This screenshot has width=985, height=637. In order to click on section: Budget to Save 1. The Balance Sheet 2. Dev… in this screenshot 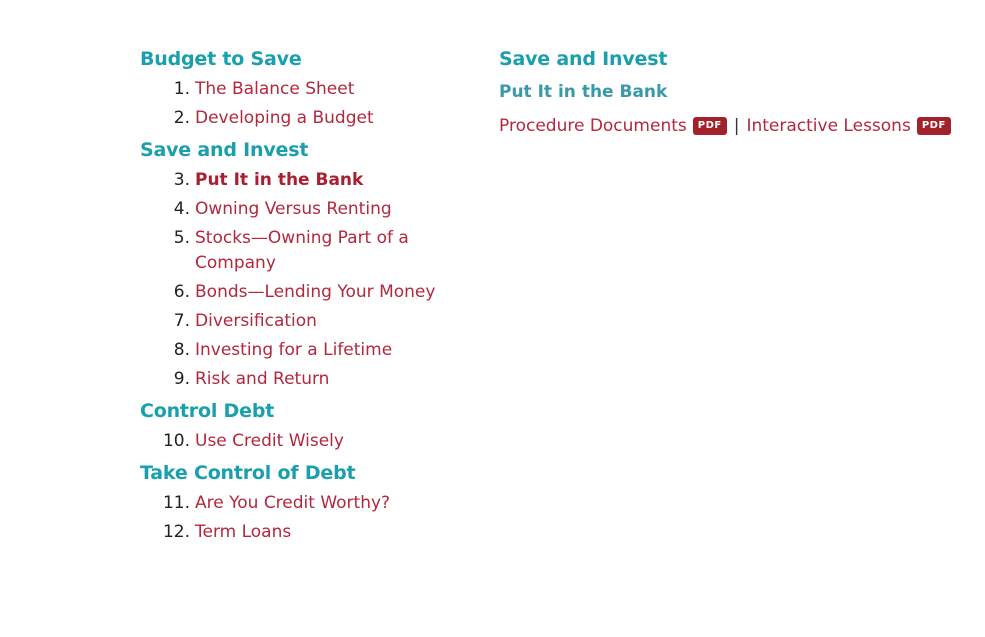, I will do `click(305, 87)`.